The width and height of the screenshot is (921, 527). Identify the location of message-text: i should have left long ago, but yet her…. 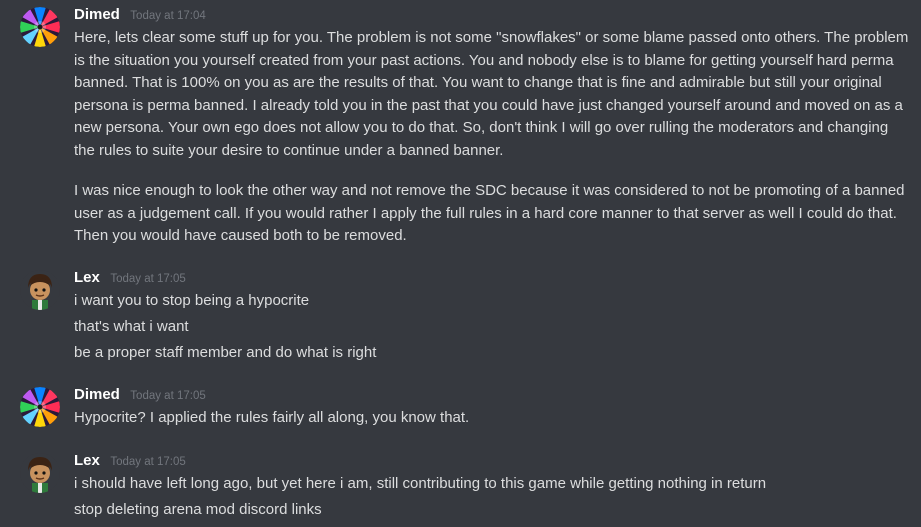
(420, 483).